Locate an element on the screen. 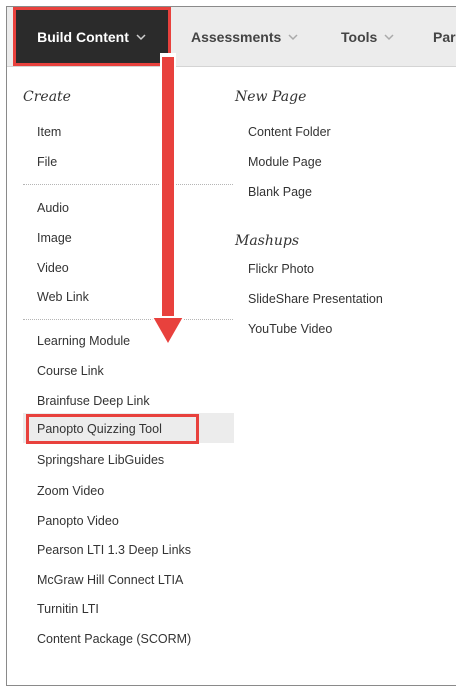  menu-item-learning-module: Learning Module is located at coordinates (83, 341).